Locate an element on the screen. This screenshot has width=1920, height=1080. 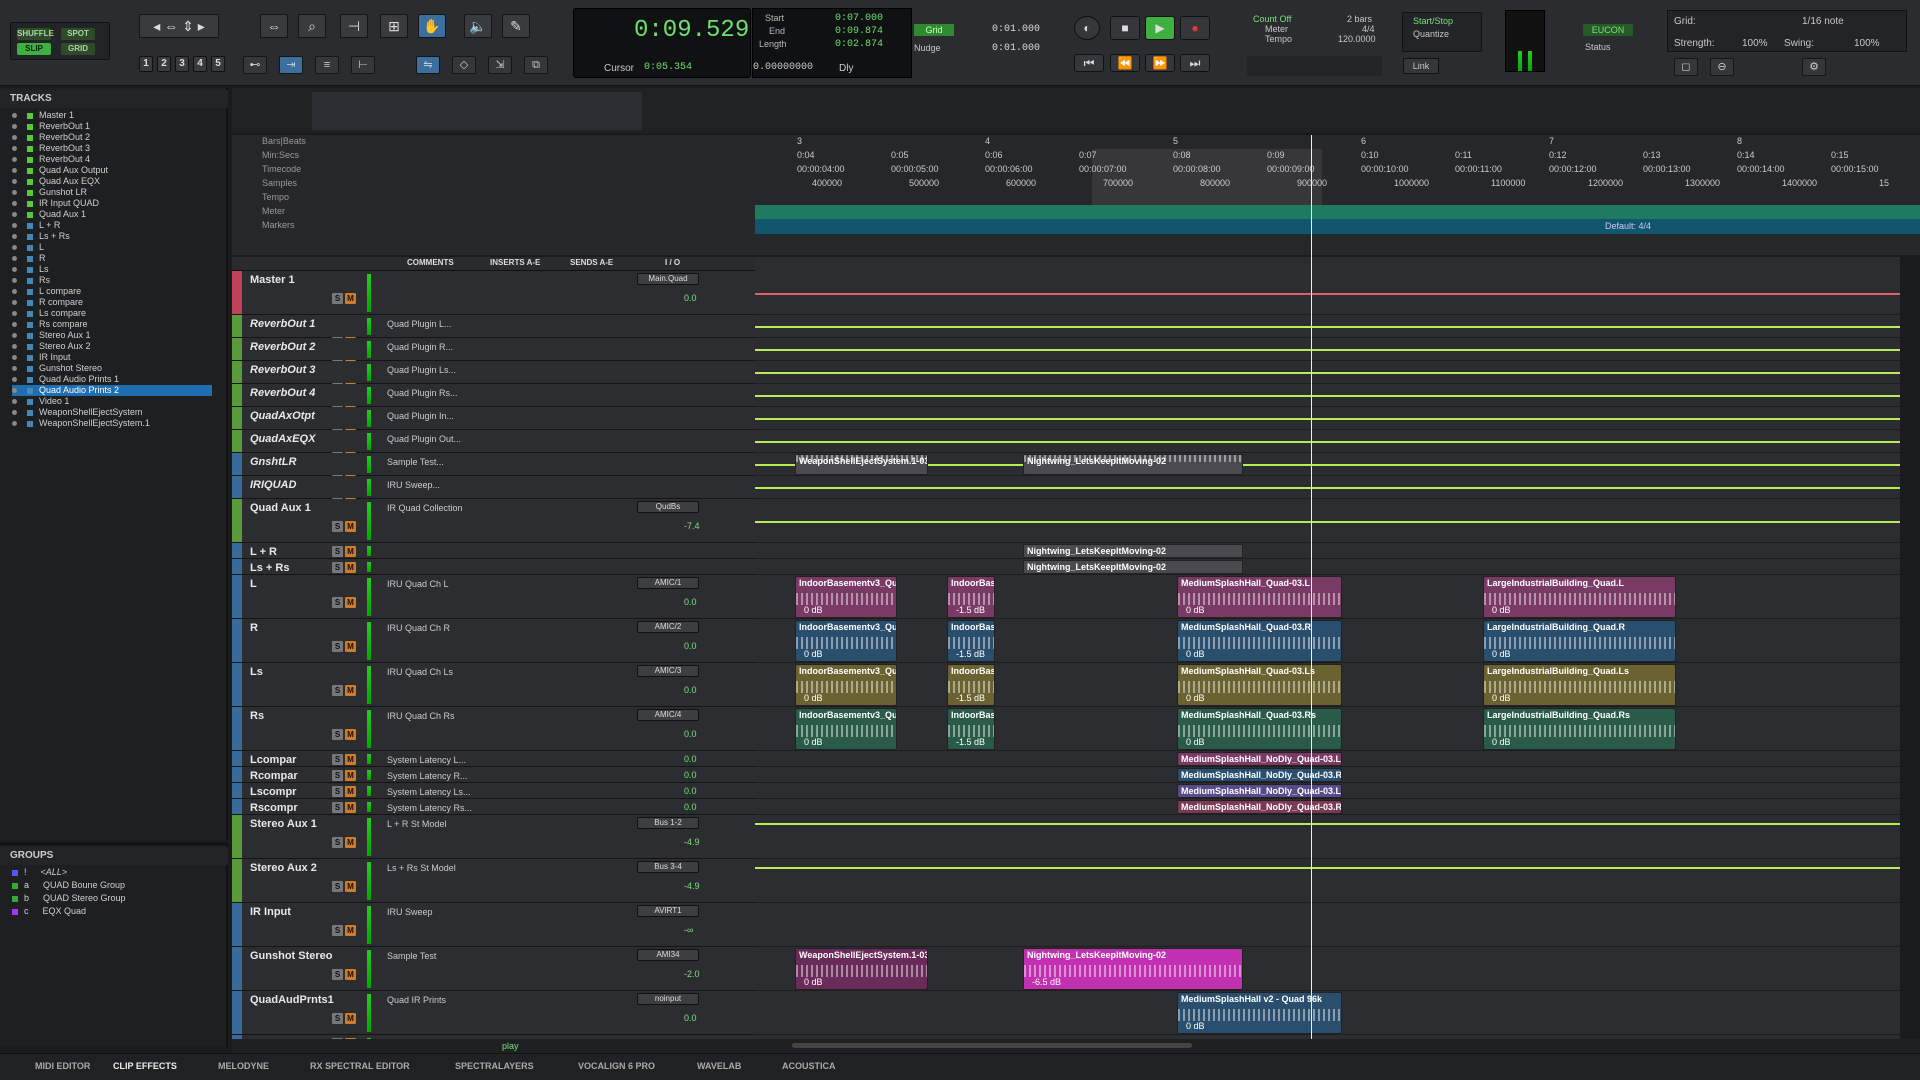
audio-clip: MediumSplashHall_NoDly_Quad-03.R is located at coordinates (1259, 775).